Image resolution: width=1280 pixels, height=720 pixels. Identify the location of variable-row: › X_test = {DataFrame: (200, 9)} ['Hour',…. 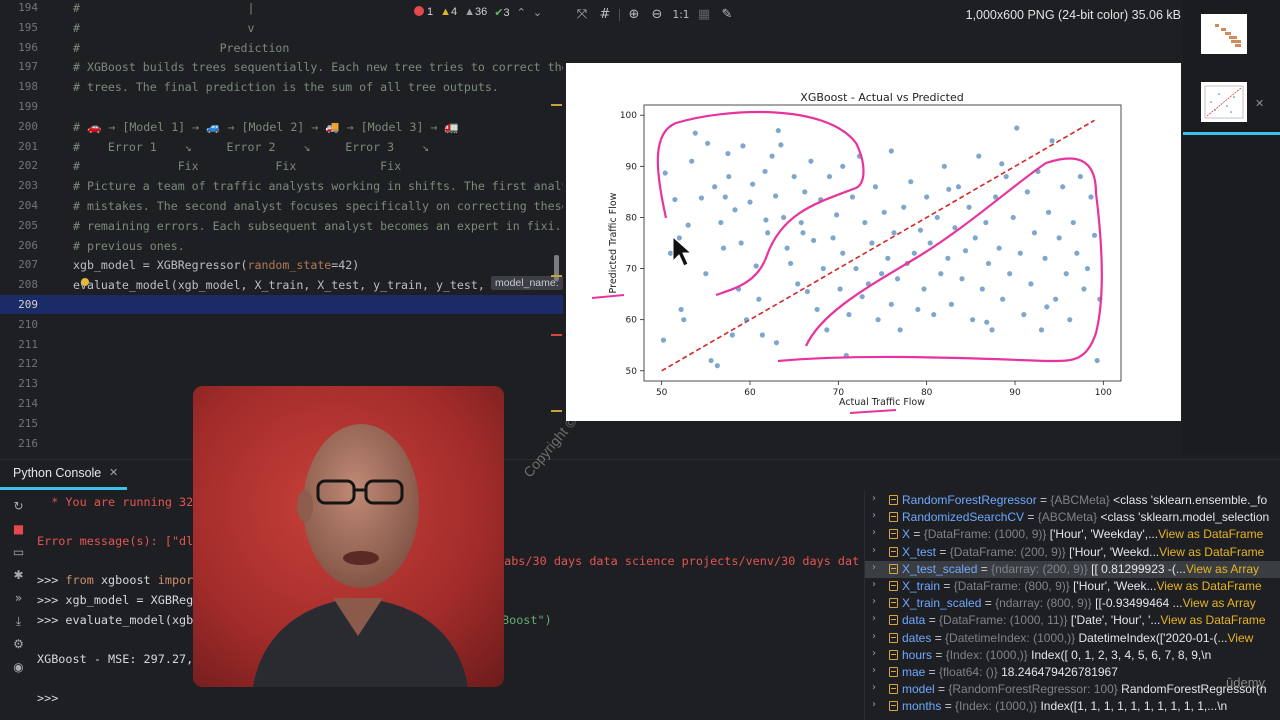
(1072, 552).